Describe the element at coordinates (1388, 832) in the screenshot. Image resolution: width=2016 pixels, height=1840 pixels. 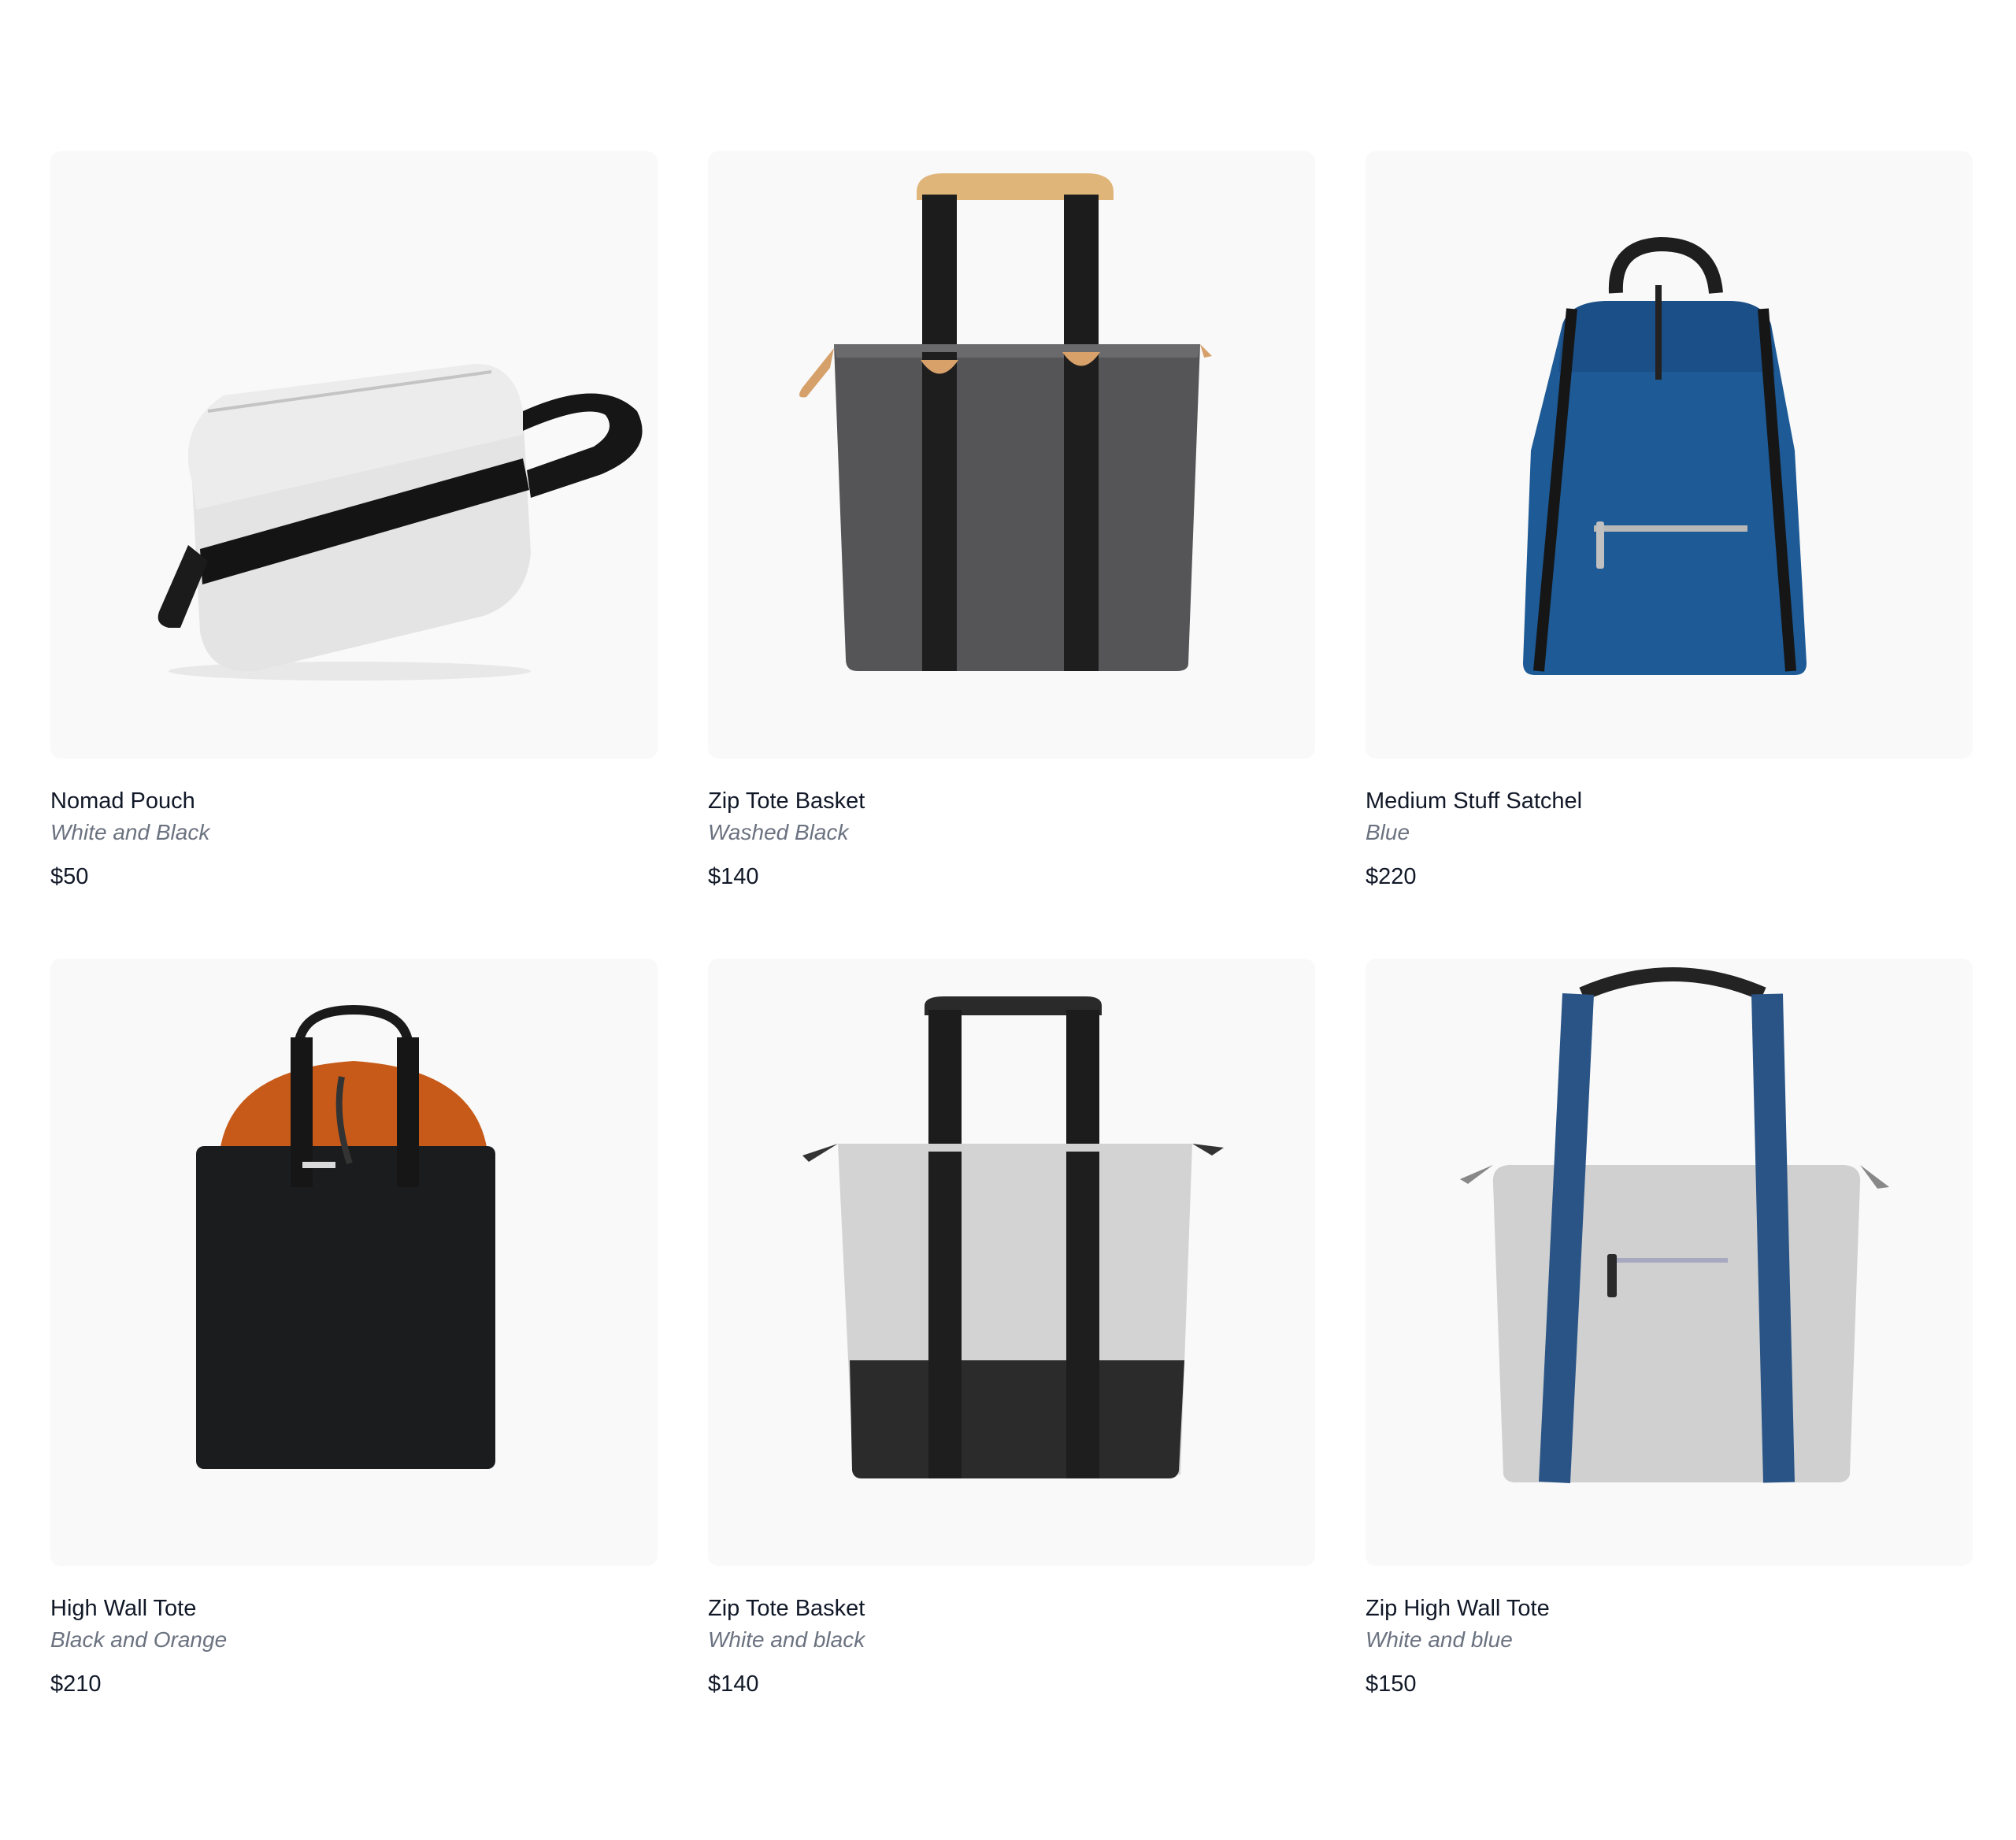
I see `product-color: Blue` at that location.